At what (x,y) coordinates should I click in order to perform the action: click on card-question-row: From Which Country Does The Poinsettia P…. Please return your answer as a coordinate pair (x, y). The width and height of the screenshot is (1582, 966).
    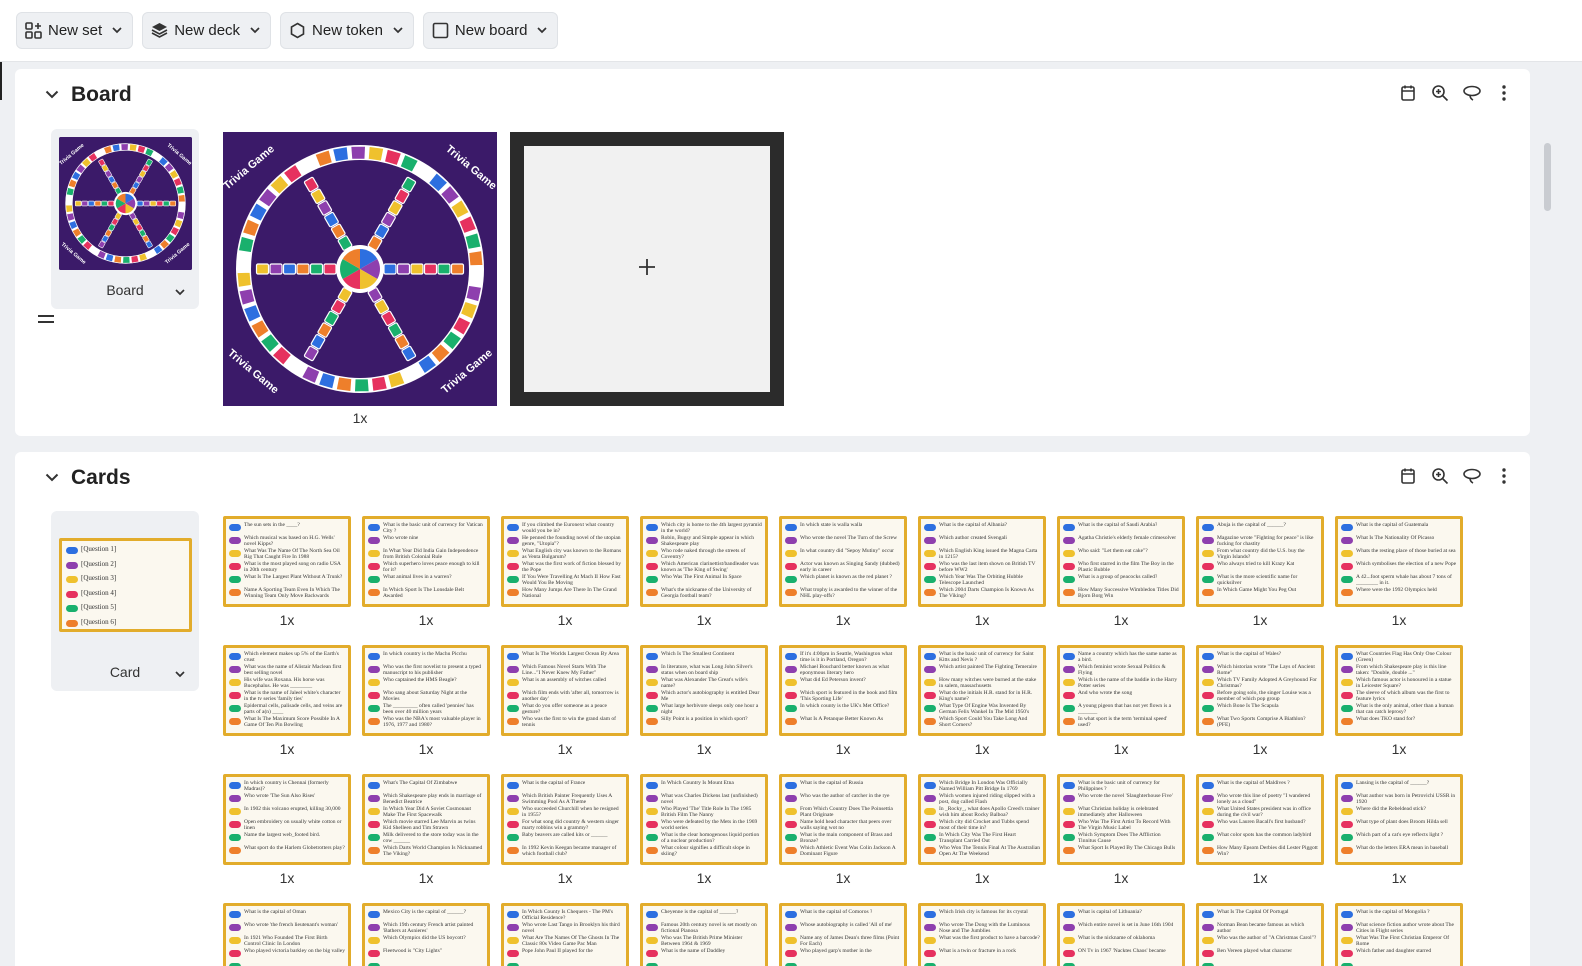
    Looking at the image, I should click on (843, 812).